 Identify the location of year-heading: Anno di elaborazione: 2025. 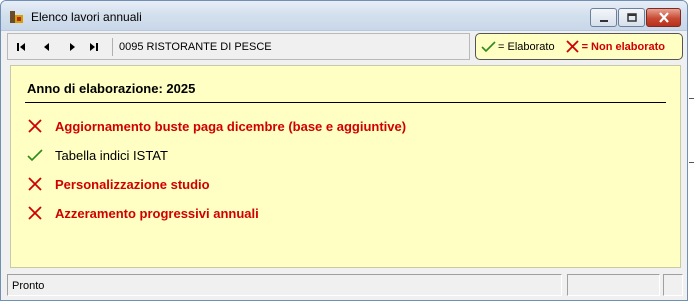
(111, 88).